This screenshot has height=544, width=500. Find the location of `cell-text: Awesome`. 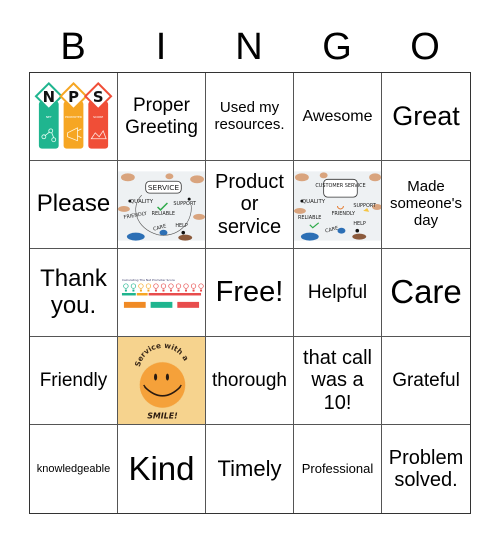

cell-text: Awesome is located at coordinates (337, 116).